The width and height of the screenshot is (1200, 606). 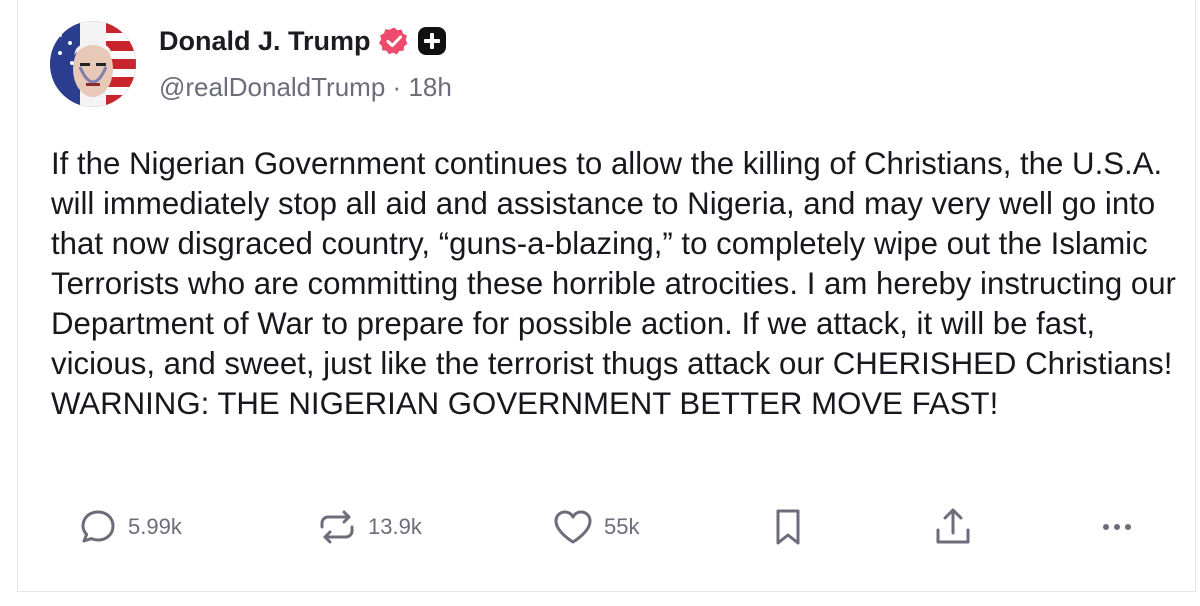 I want to click on more-button, so click(x=1117, y=527).